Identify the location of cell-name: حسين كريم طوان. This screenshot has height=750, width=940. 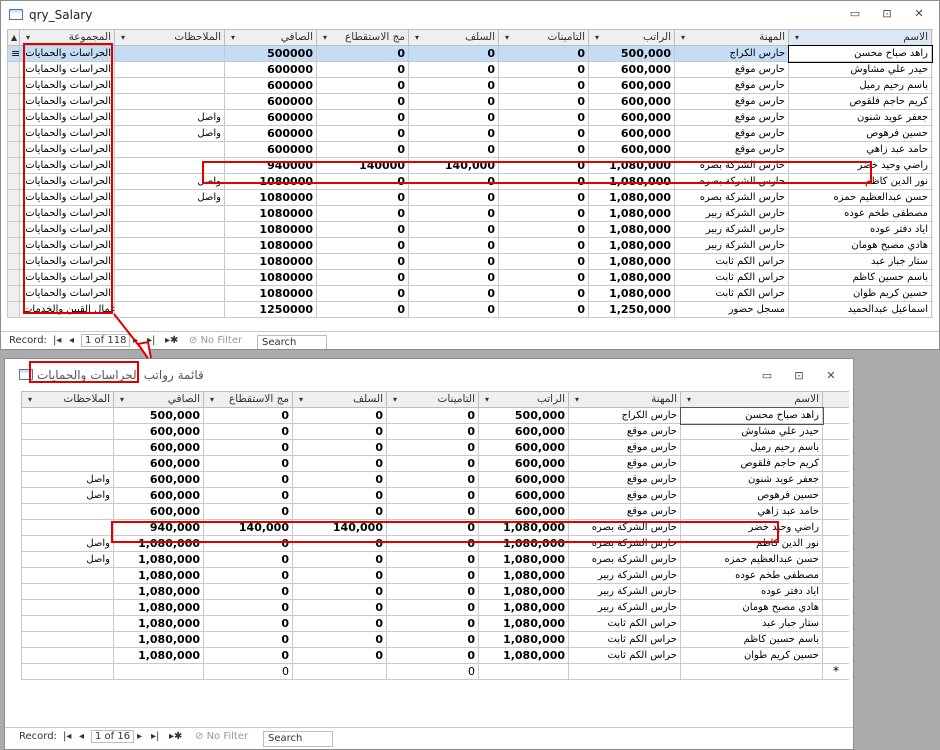
(751, 655).